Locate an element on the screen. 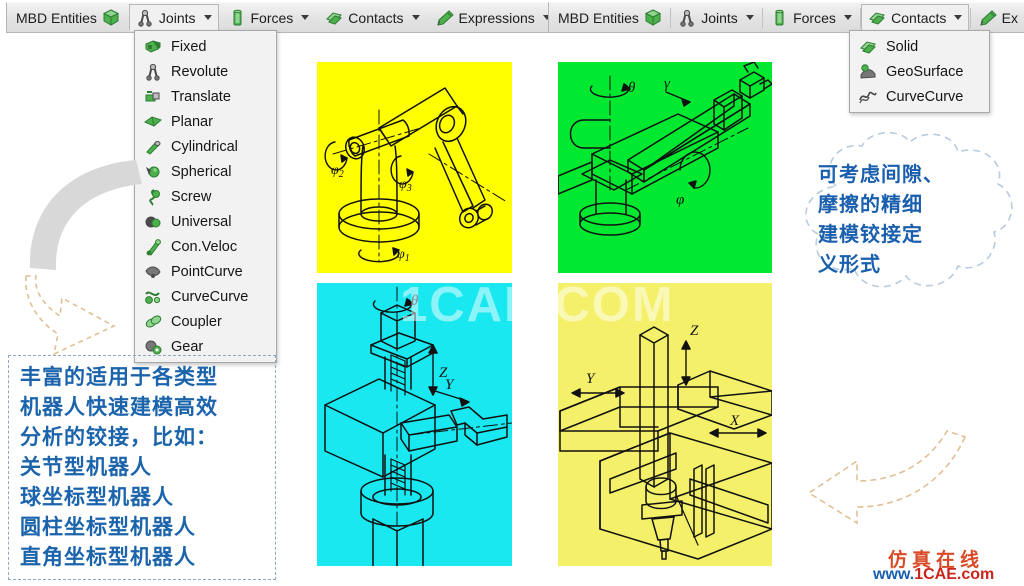  toolbar-button-label: Expressions is located at coordinates (496, 17).